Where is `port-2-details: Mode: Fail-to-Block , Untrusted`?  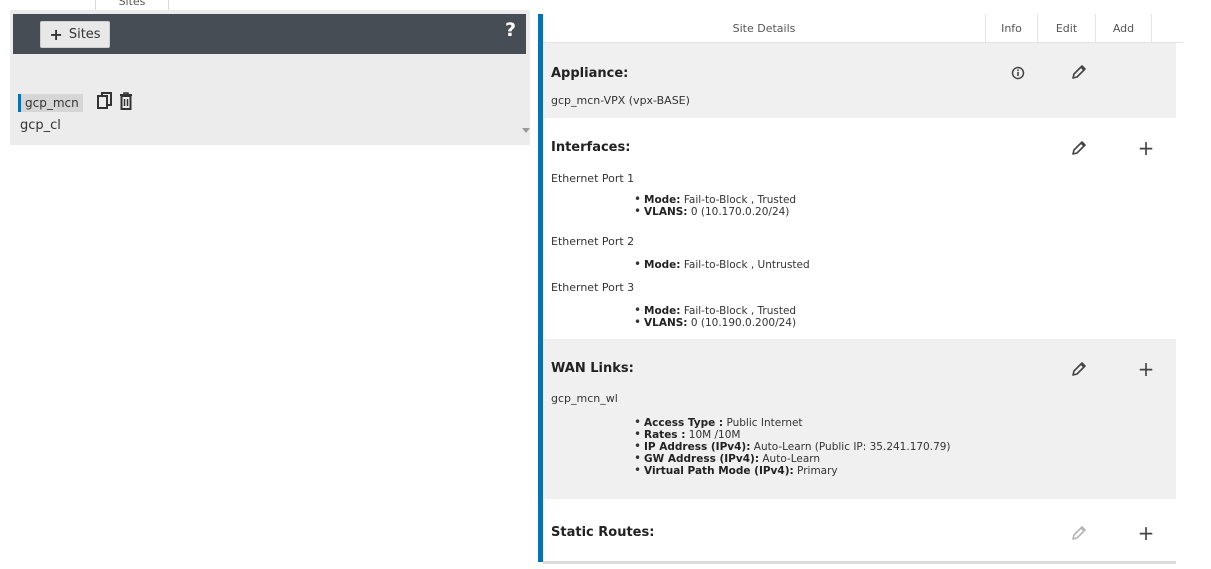
port-2-details: Mode: Fail-to-Block , Untrusted is located at coordinates (722, 264).